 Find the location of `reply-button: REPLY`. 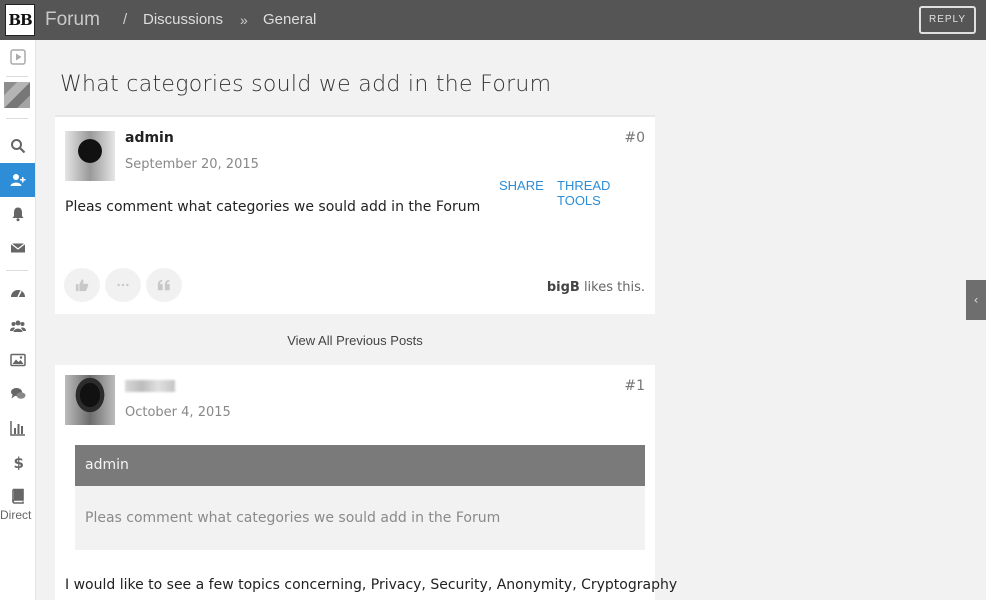

reply-button: REPLY is located at coordinates (947, 20).